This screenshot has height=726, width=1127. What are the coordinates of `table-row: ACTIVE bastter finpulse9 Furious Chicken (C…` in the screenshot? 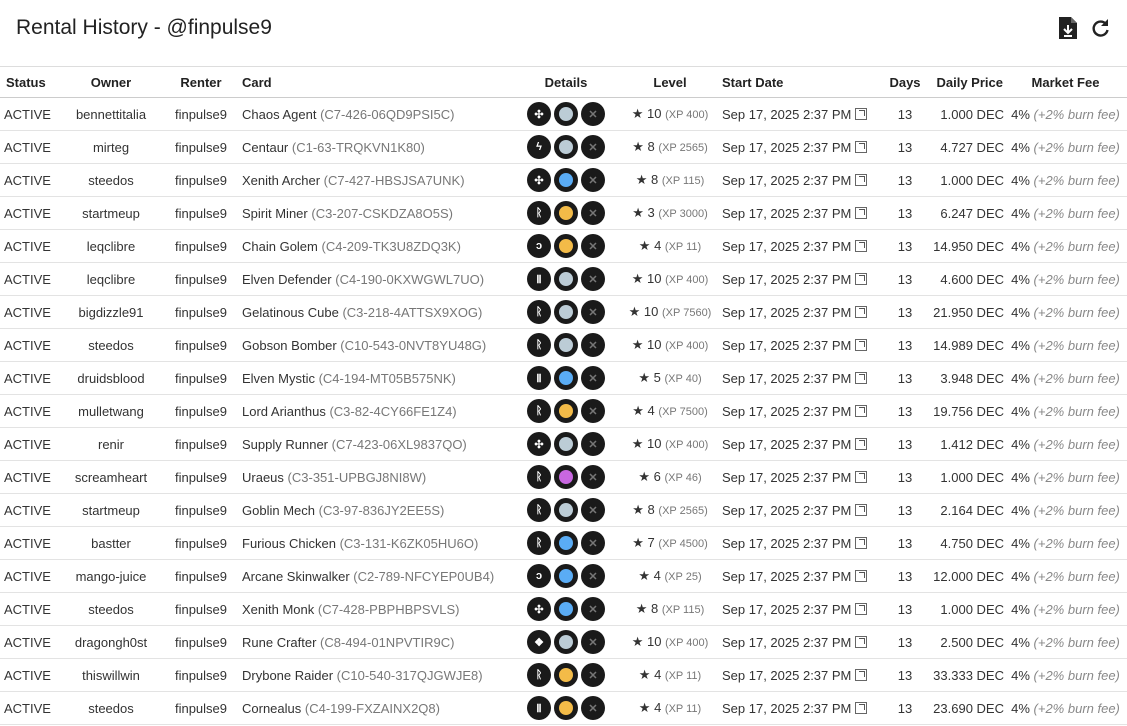 It's located at (563, 543).